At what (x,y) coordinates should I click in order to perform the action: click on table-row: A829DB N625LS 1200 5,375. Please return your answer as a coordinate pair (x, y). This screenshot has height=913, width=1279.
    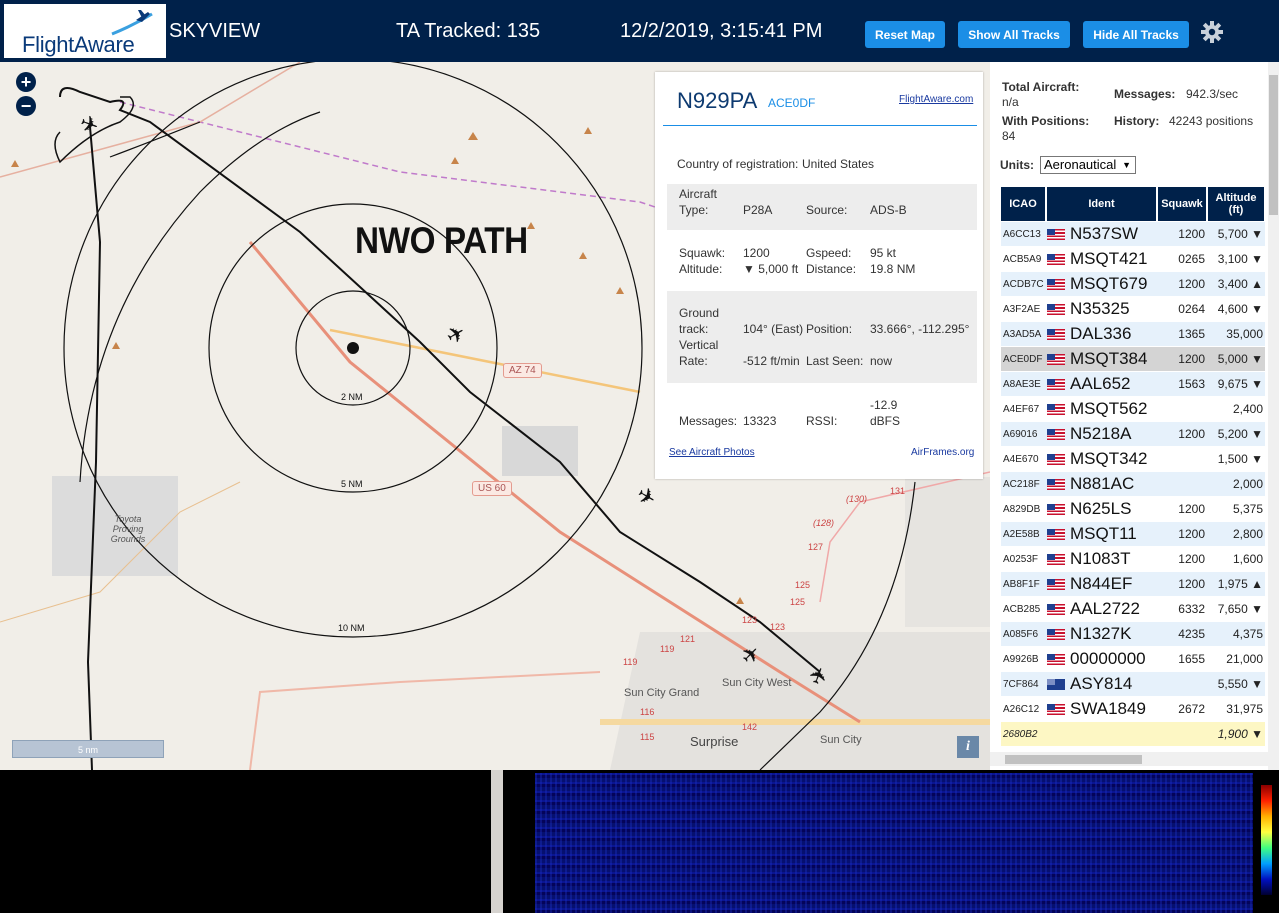
    Looking at the image, I should click on (1133, 509).